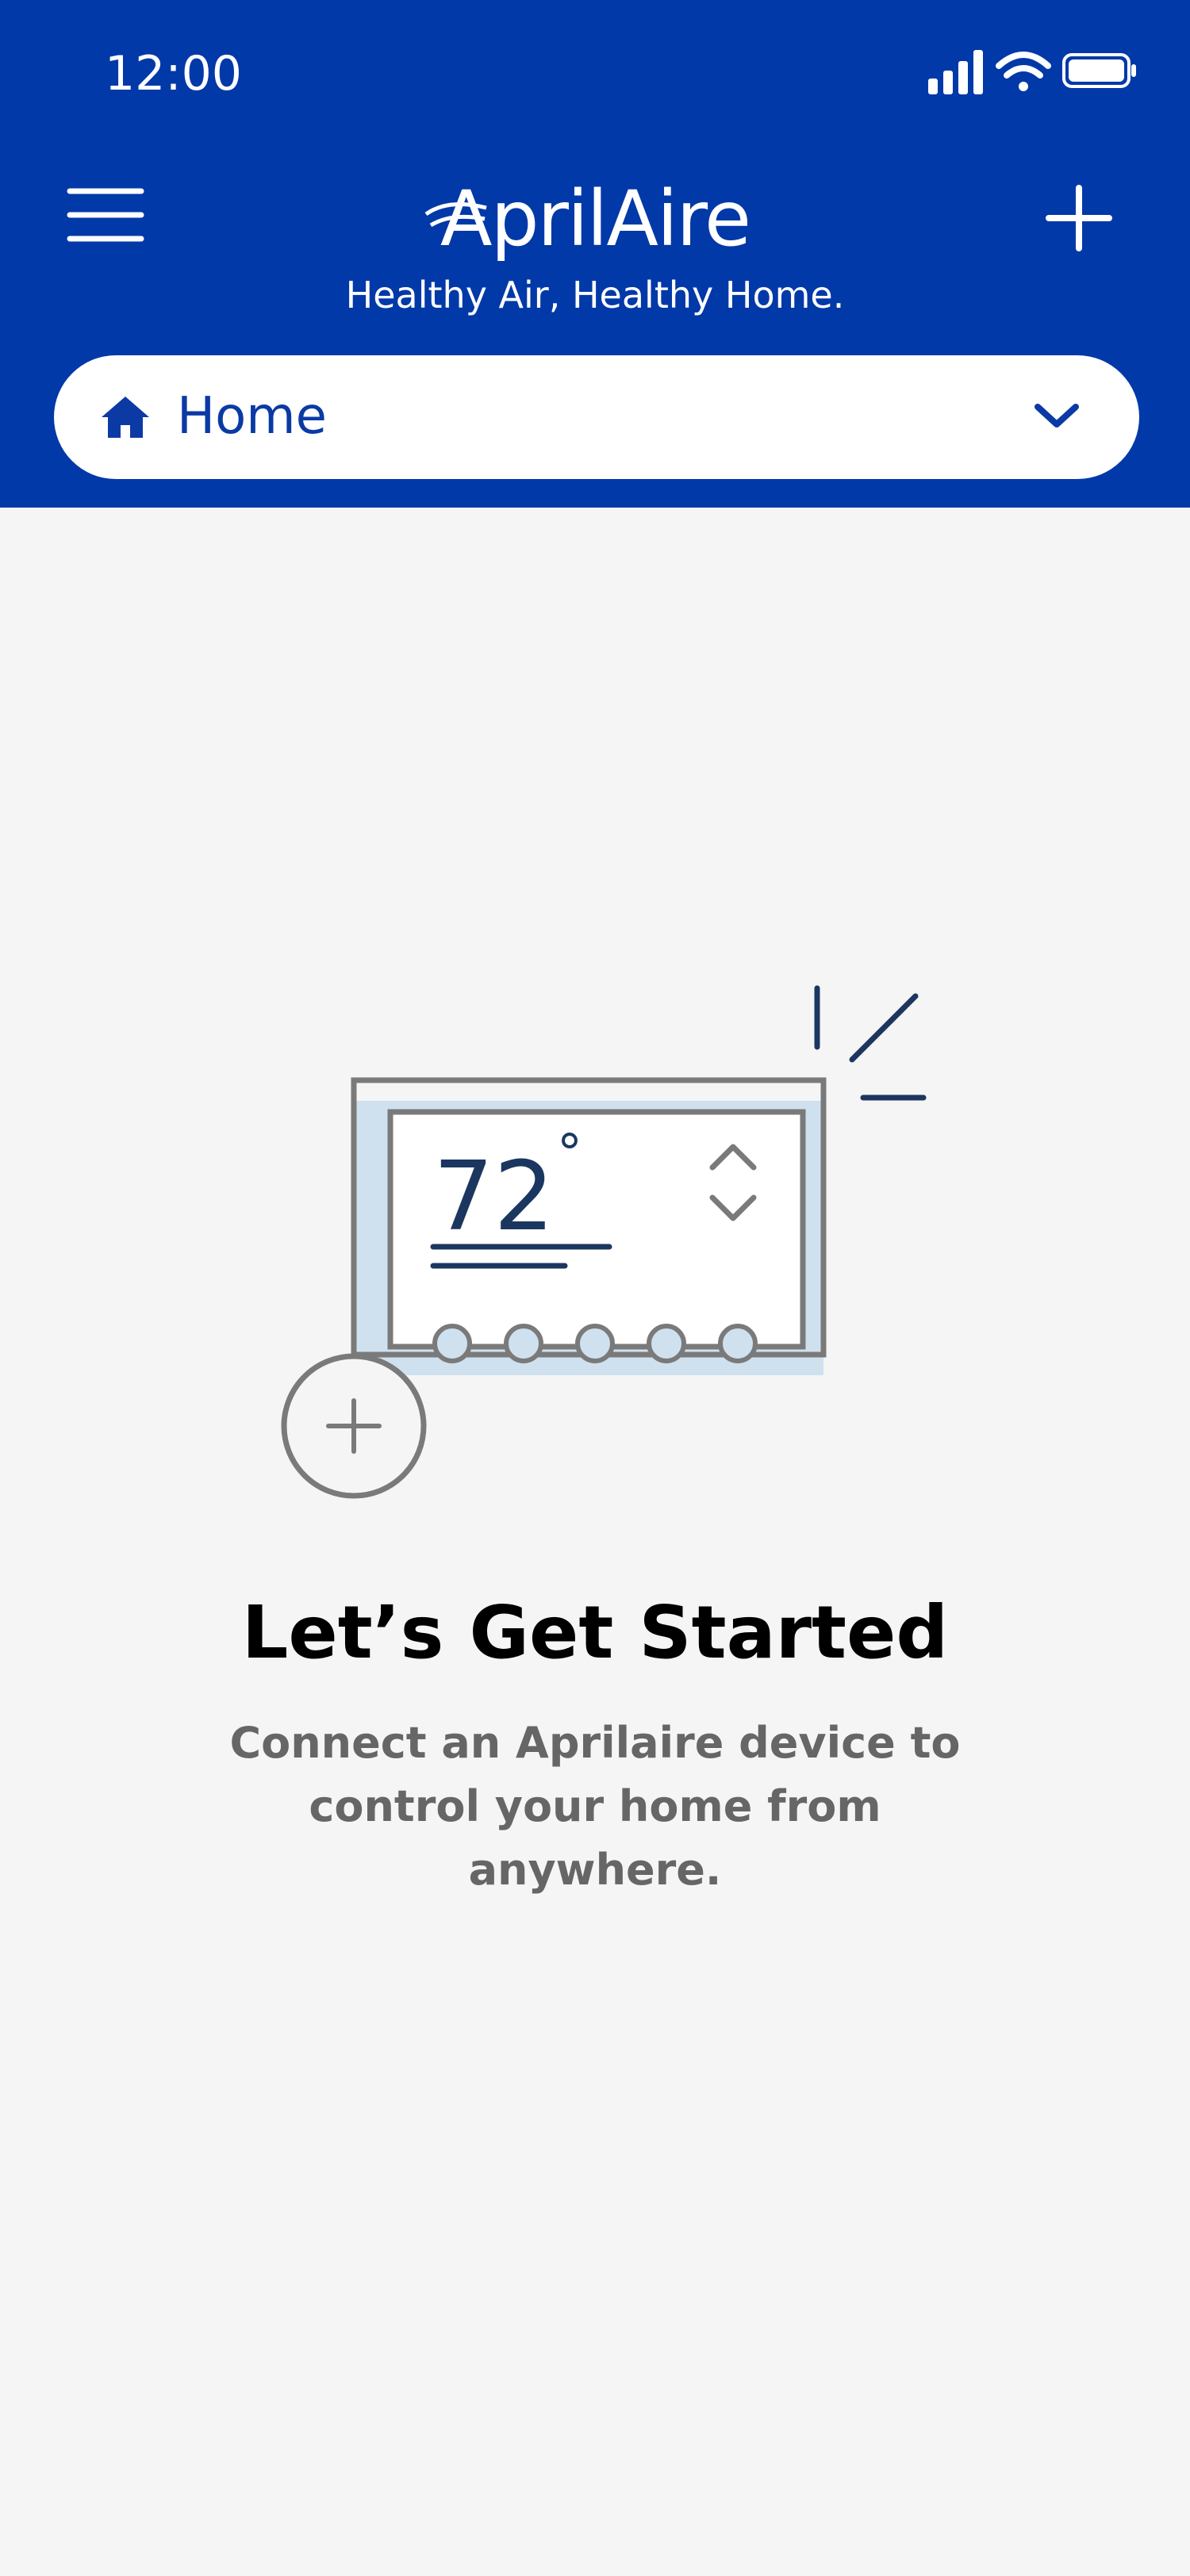  What do you see at coordinates (595, 218) in the screenshot?
I see `brand-logo: AprilAire` at bounding box center [595, 218].